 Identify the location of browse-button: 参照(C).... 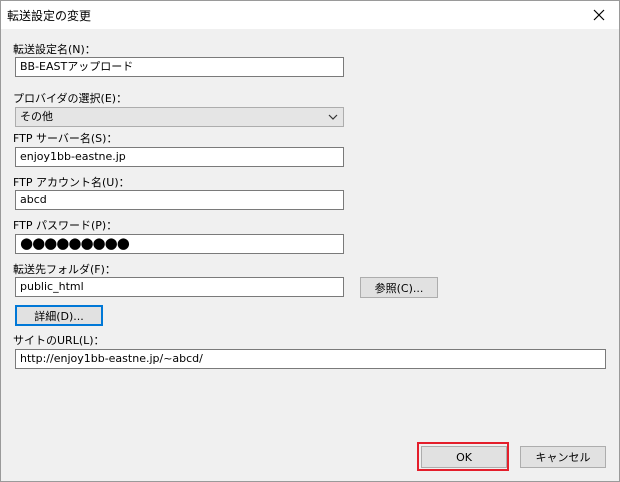
(399, 287).